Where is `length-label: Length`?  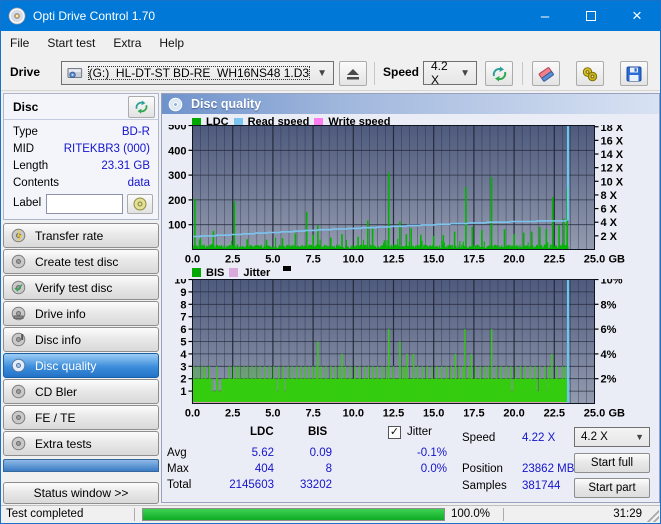
length-label: Length is located at coordinates (31, 166).